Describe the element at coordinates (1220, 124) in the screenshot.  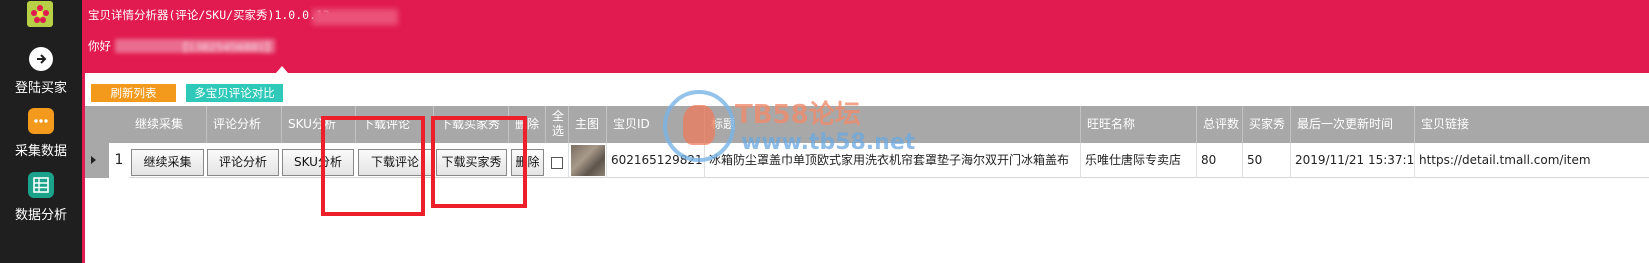
I see `col-header: 总评数` at that location.